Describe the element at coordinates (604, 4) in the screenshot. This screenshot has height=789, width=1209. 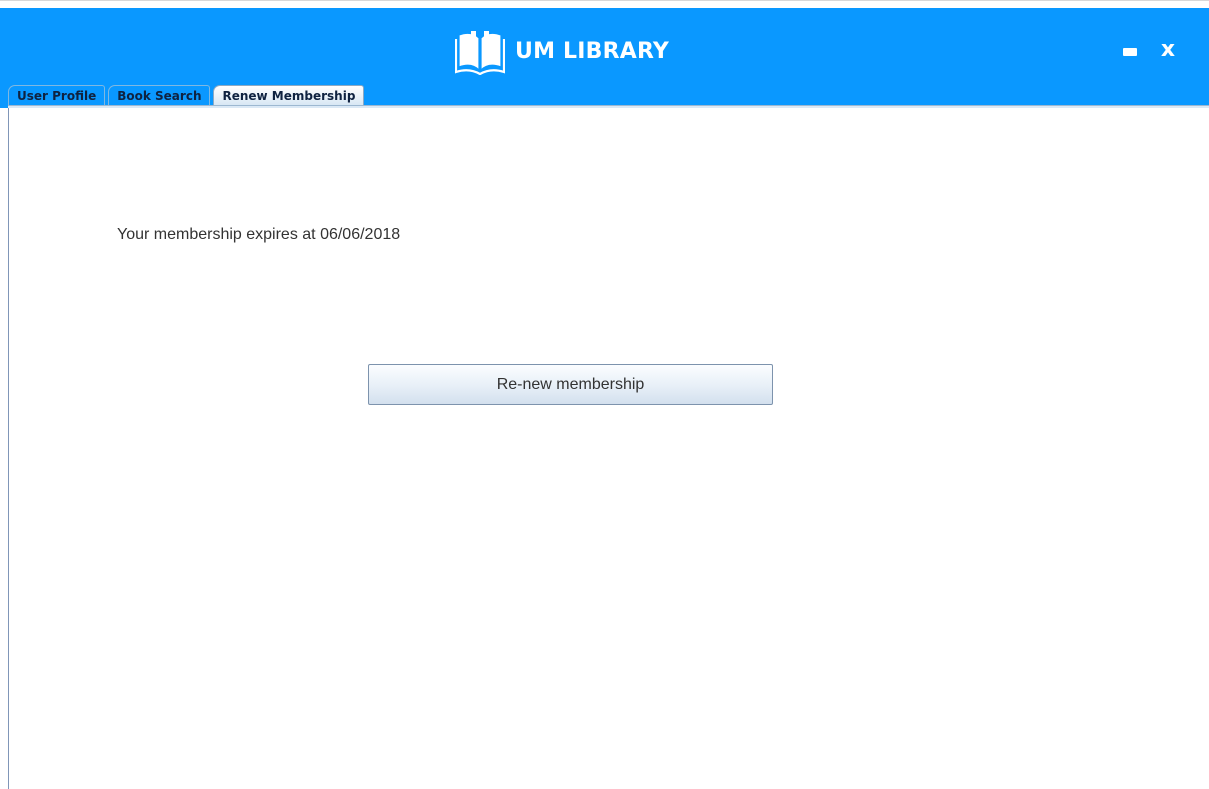
I see `window-top-edge` at that location.